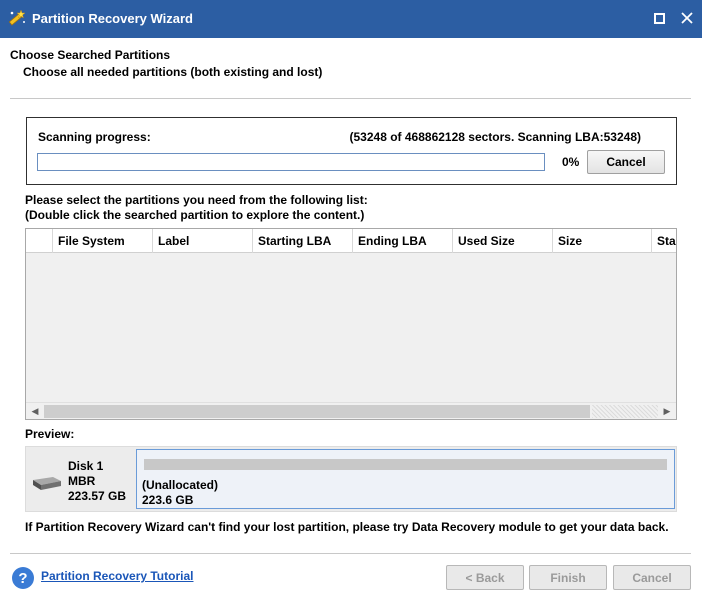  Describe the element at coordinates (664, 241) in the screenshot. I see `column-header-status: Sta` at that location.